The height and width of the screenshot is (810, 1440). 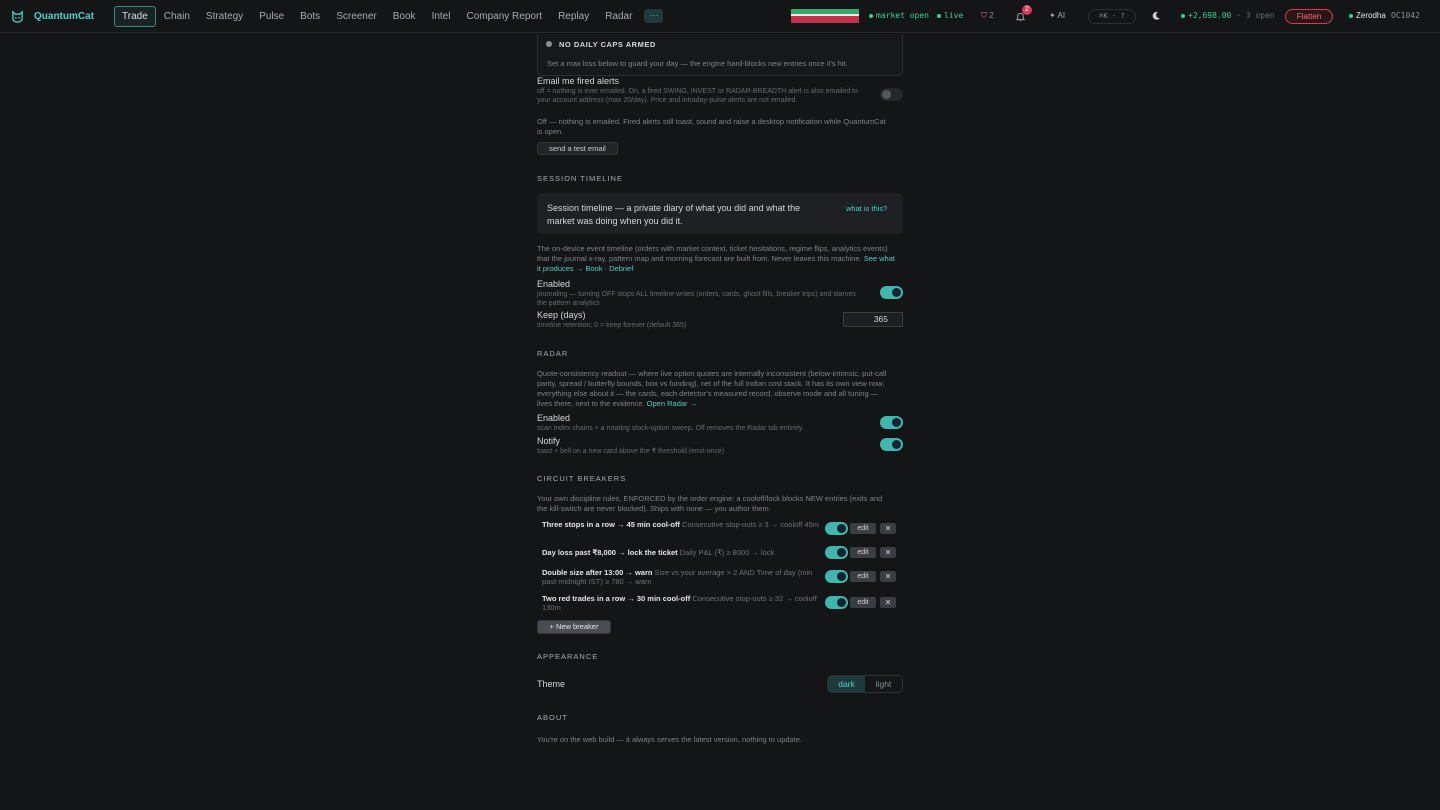 What do you see at coordinates (1027, 10) in the screenshot?
I see `notification-badge: 2` at bounding box center [1027, 10].